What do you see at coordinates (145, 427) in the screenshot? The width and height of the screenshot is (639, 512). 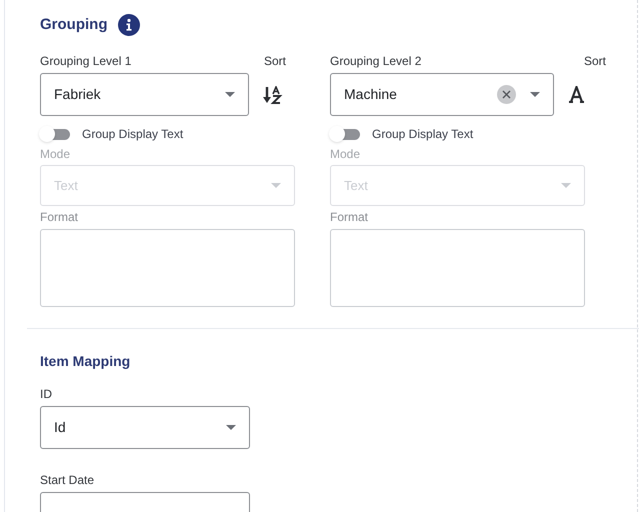 I see `select-field: Id` at bounding box center [145, 427].